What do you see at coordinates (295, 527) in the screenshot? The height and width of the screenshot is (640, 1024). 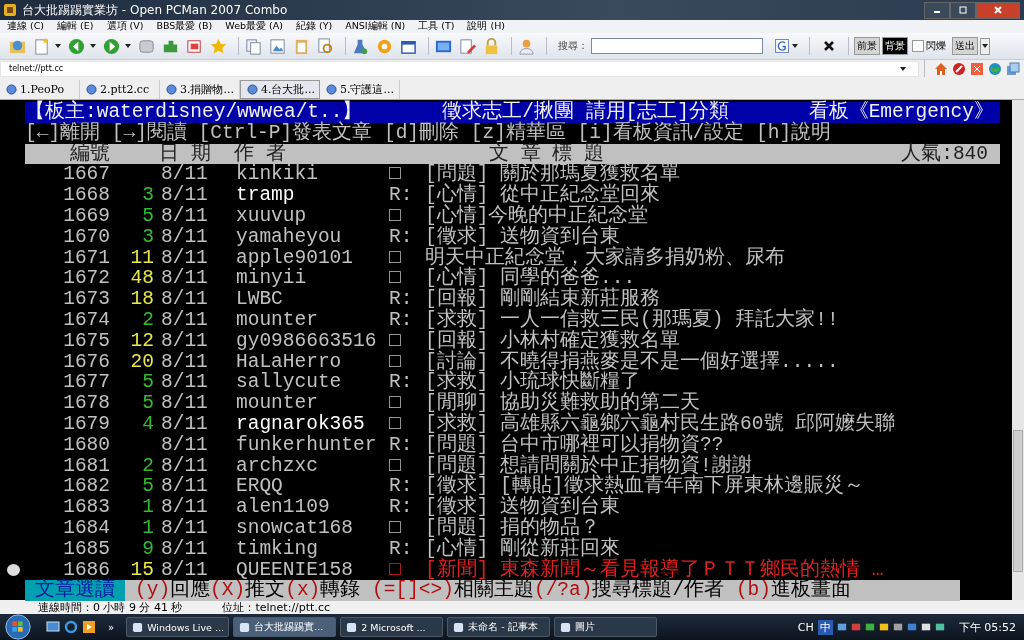 I see `post-author: snowcat168` at bounding box center [295, 527].